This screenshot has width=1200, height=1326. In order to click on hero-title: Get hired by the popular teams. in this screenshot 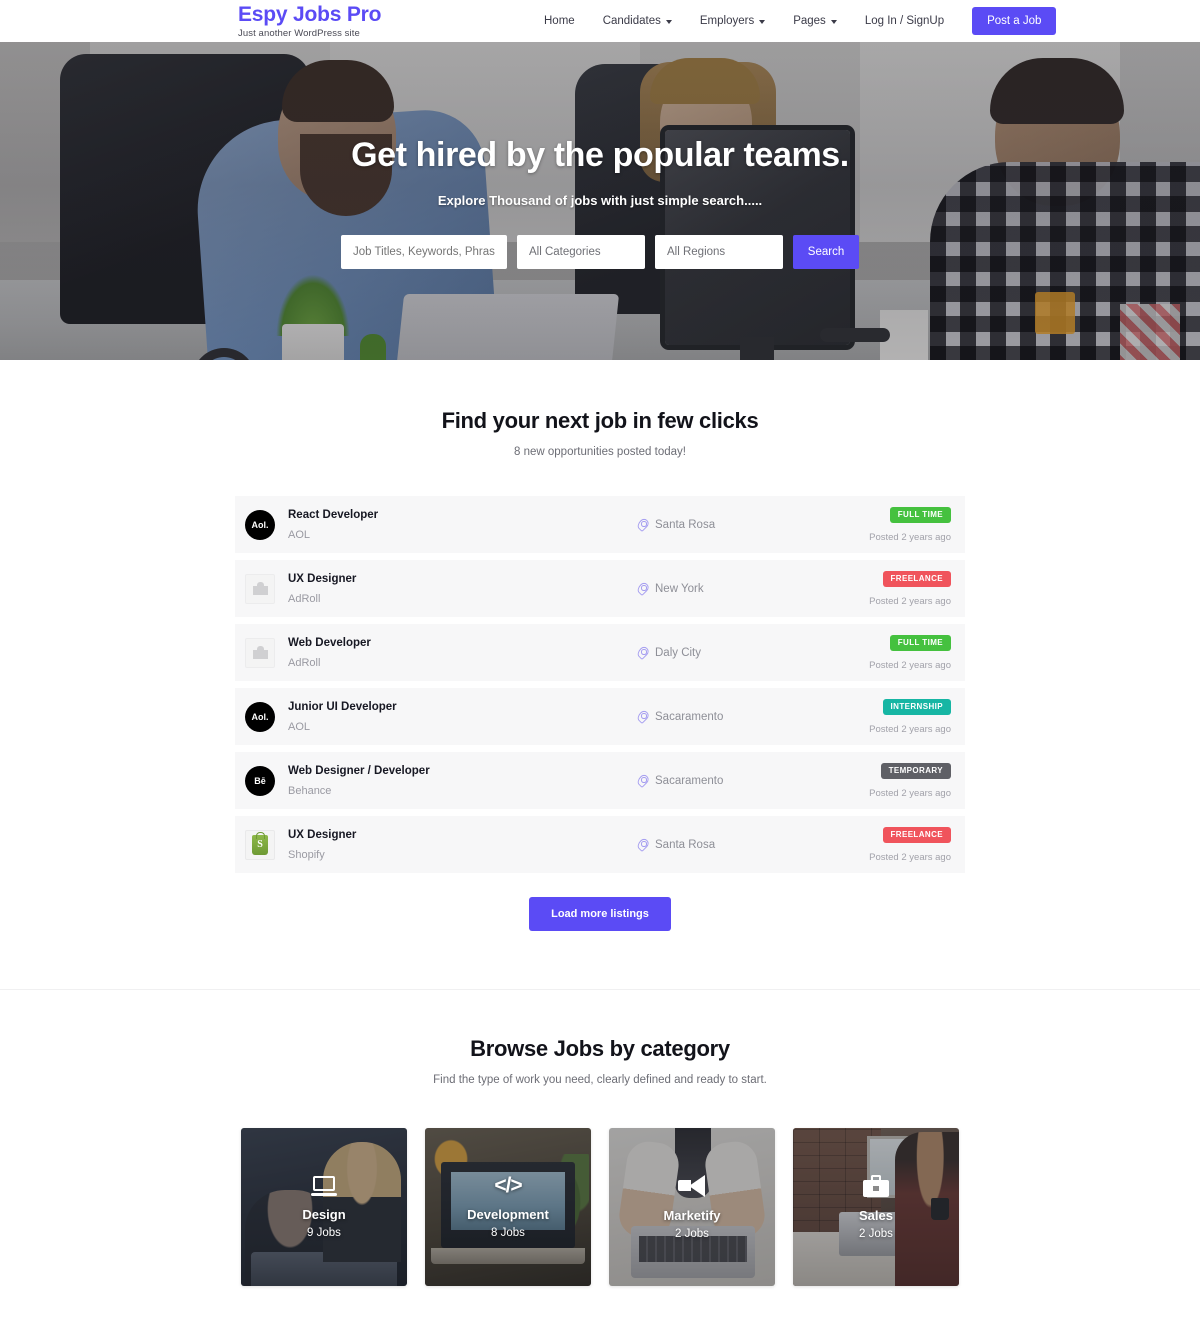, I will do `click(600, 155)`.